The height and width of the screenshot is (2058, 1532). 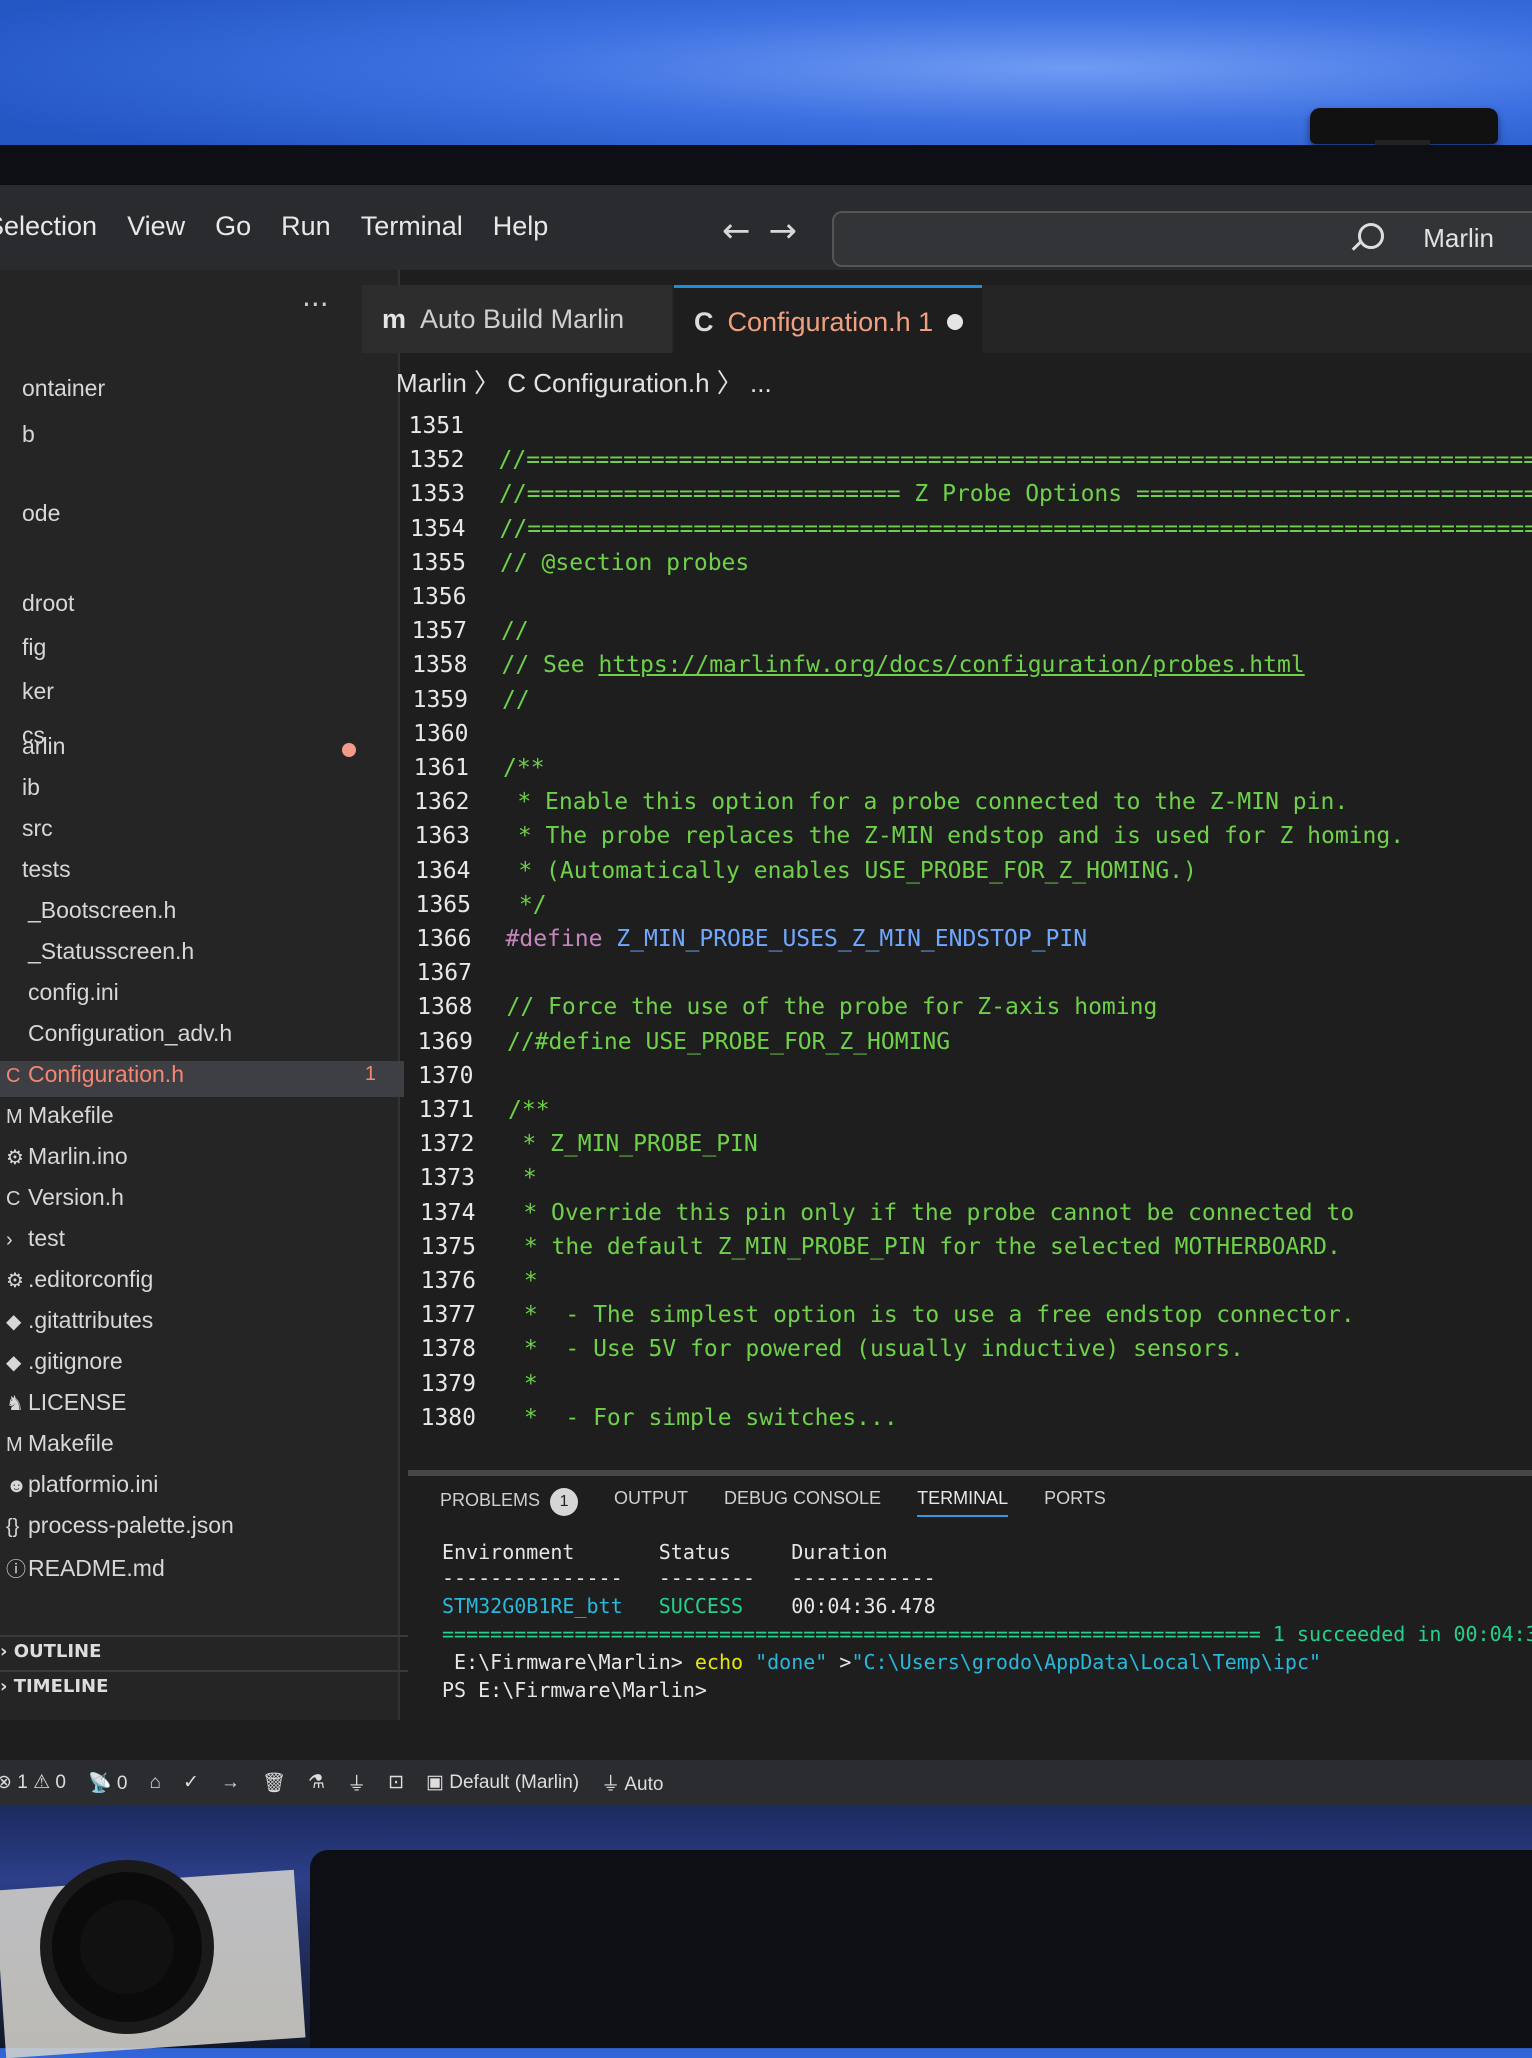 I want to click on section-outline: › OUTLINE, so click(x=205, y=1653).